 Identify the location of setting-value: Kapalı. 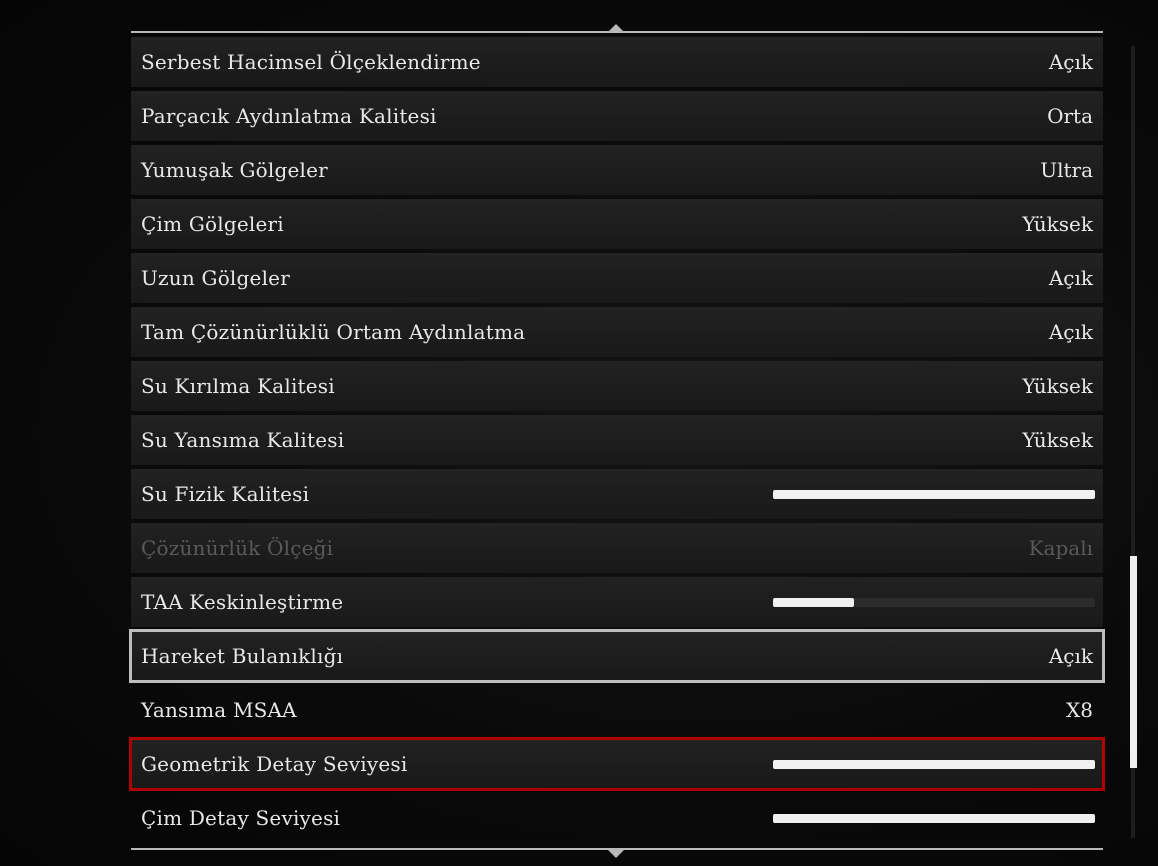
(1060, 548).